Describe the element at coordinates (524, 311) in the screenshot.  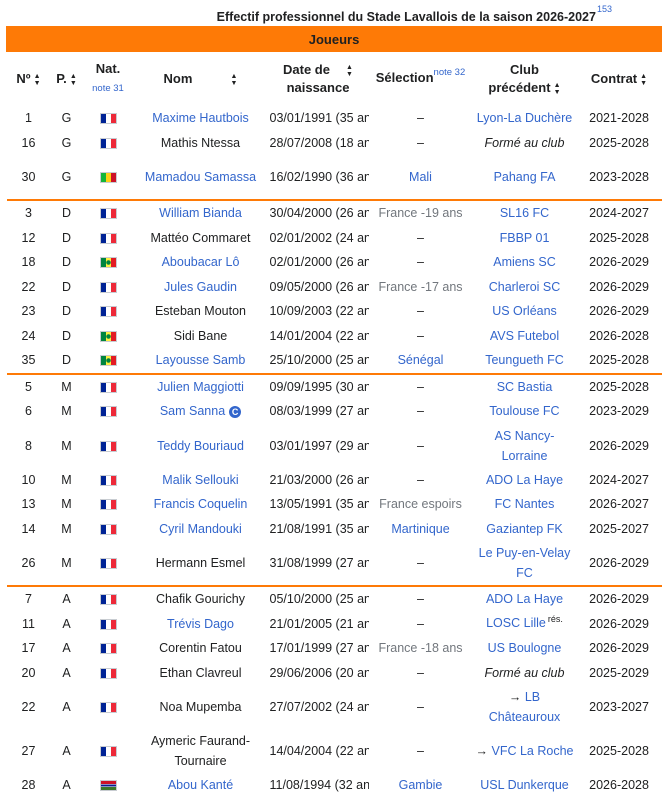
I see `previous-club-link: US Orléans` at that location.